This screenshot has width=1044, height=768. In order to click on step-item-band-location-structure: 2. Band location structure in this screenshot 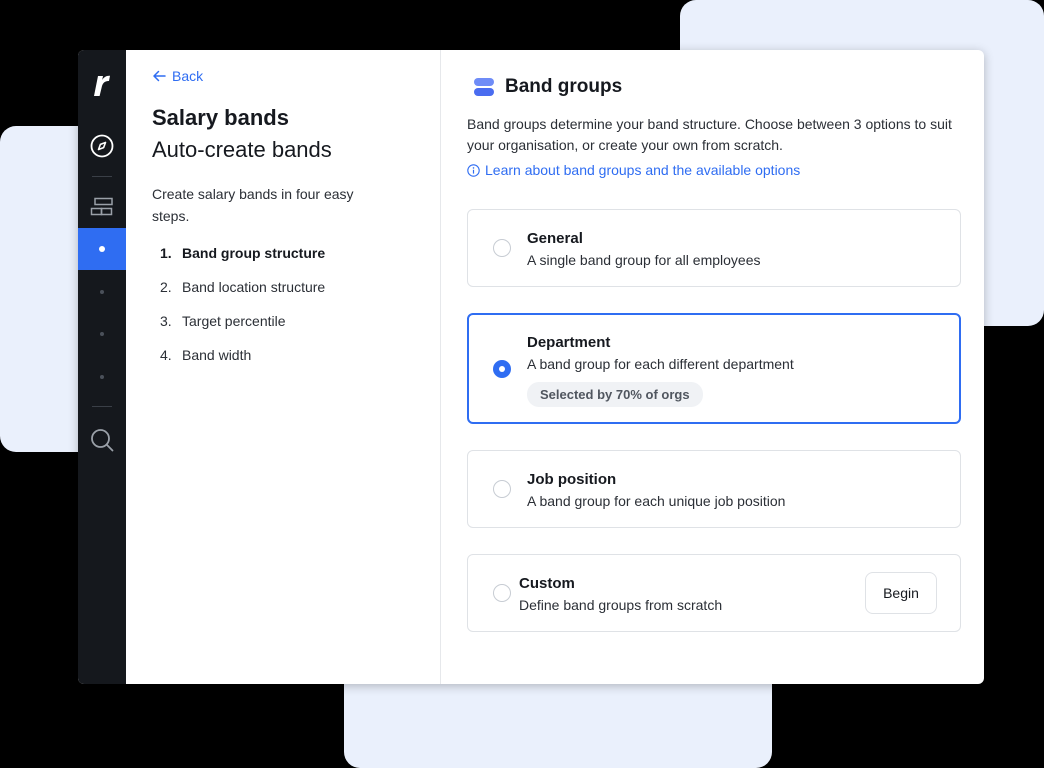, I will do `click(283, 296)`.